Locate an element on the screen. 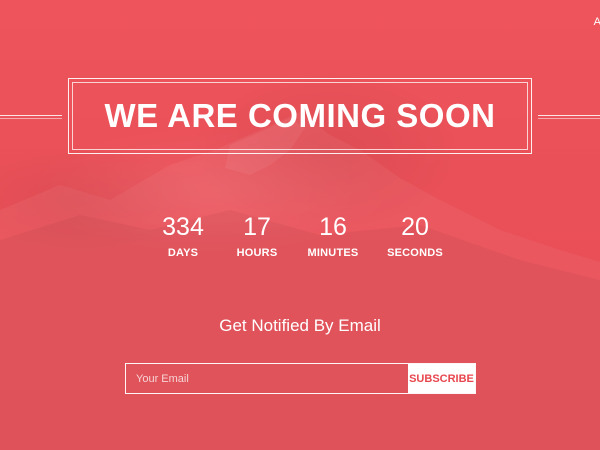 This screenshot has height=450, width=600. subscribe-form: SUBSCRIBE is located at coordinates (300, 378).